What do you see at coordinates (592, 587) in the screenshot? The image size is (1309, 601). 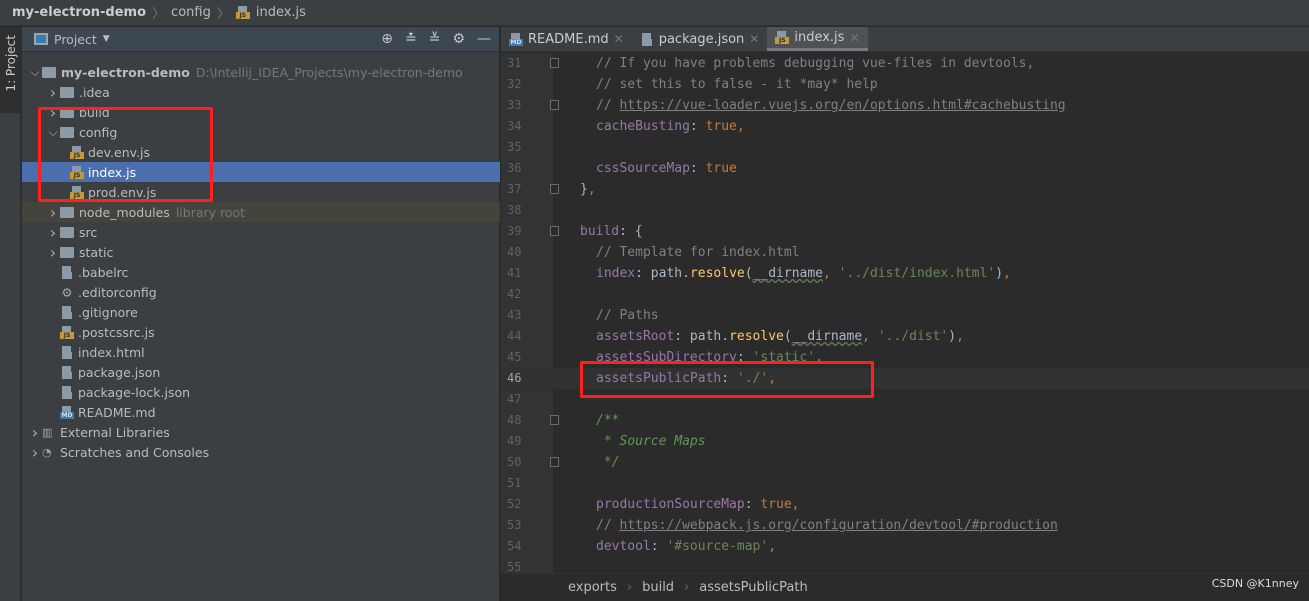 I see `code-breadcrumb-item: exports` at bounding box center [592, 587].